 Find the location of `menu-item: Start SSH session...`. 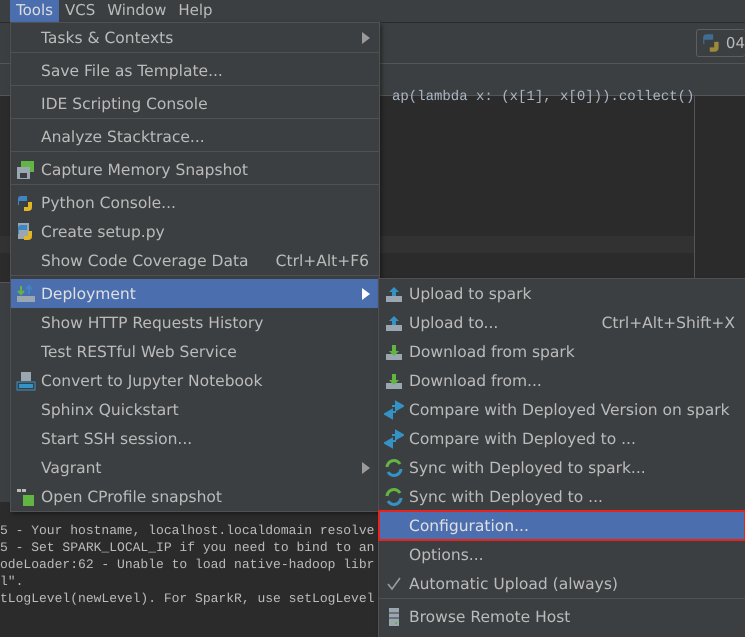

menu-item: Start SSH session... is located at coordinates (195, 438).